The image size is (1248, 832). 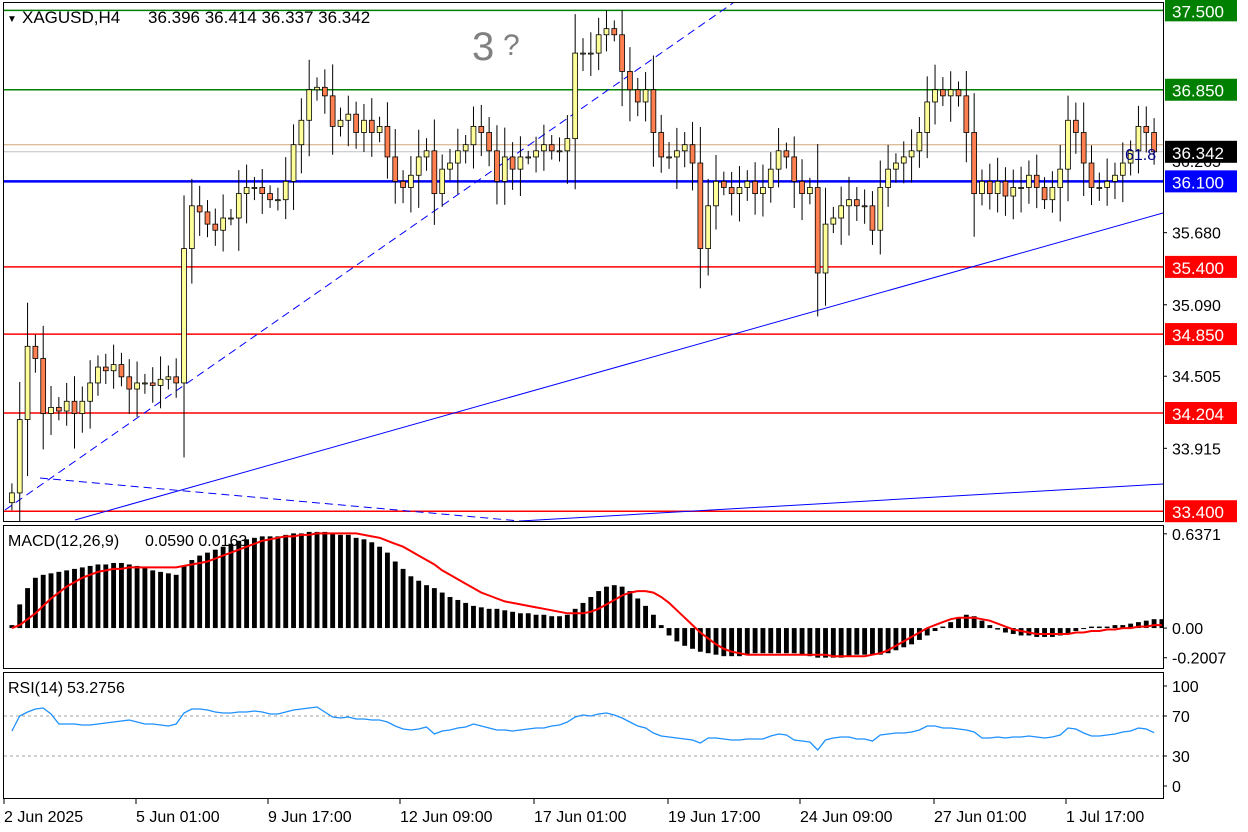 What do you see at coordinates (1198, 182) in the screenshot?
I see `level-price-label: 36.100` at bounding box center [1198, 182].